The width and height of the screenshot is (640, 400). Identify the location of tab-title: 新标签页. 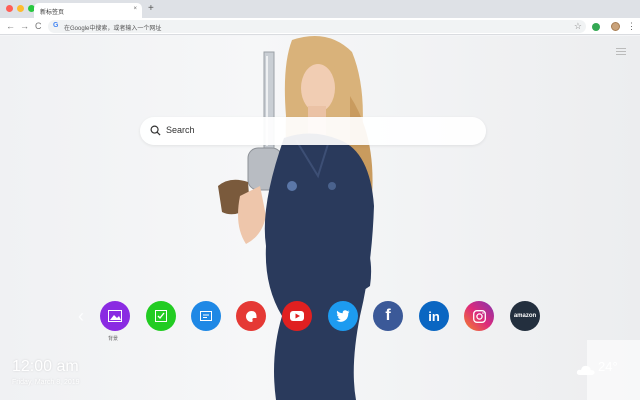
(52, 13).